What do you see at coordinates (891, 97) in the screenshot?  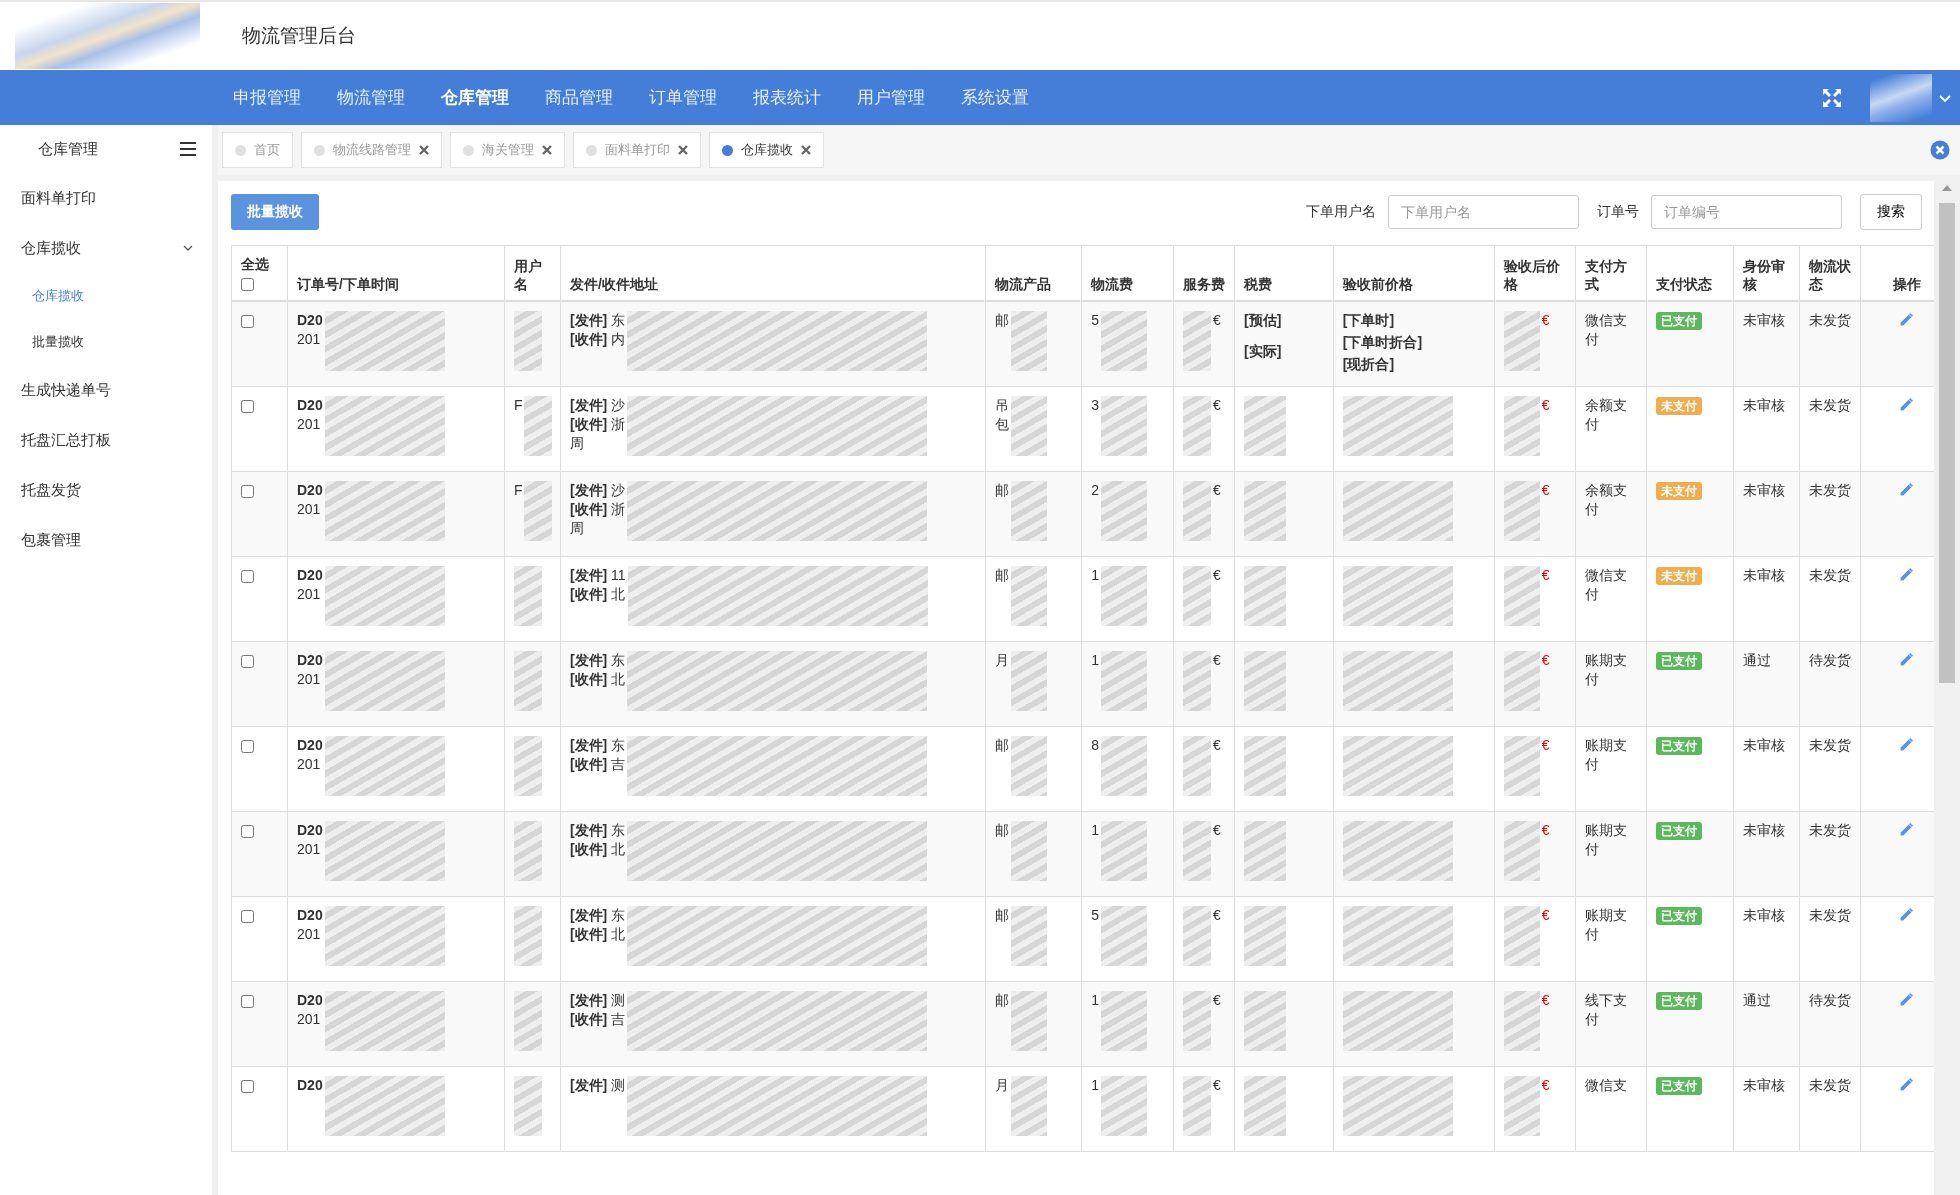 I see `nav-tab: 用户管理` at bounding box center [891, 97].